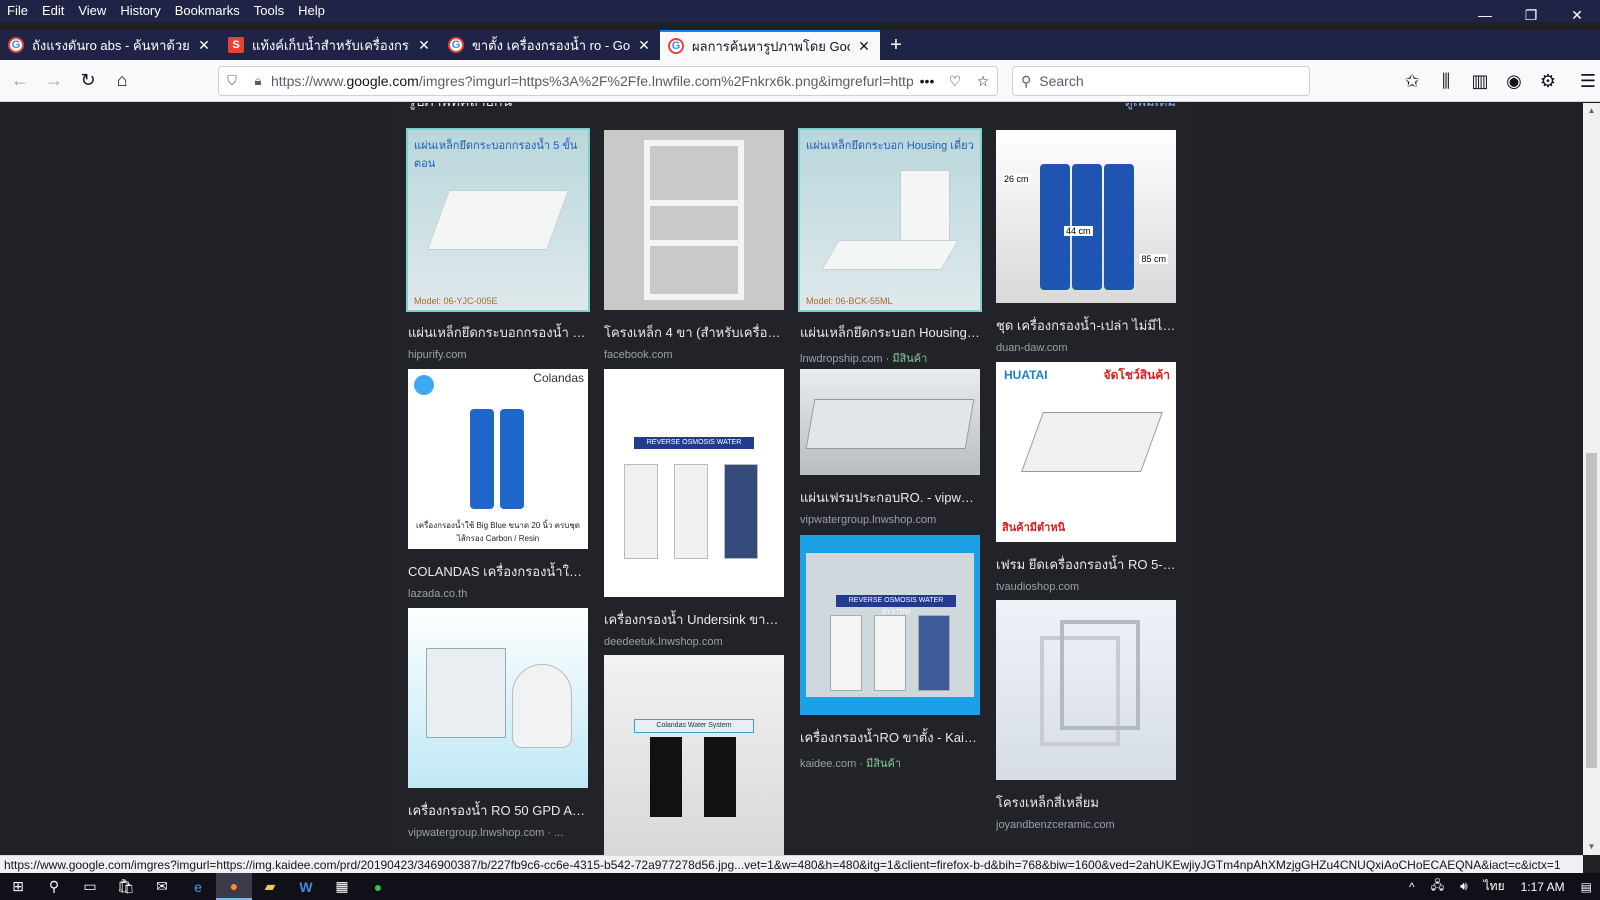 The width and height of the screenshot is (1600, 900). I want to click on volume-icon: 🔊︎, so click(1464, 886).